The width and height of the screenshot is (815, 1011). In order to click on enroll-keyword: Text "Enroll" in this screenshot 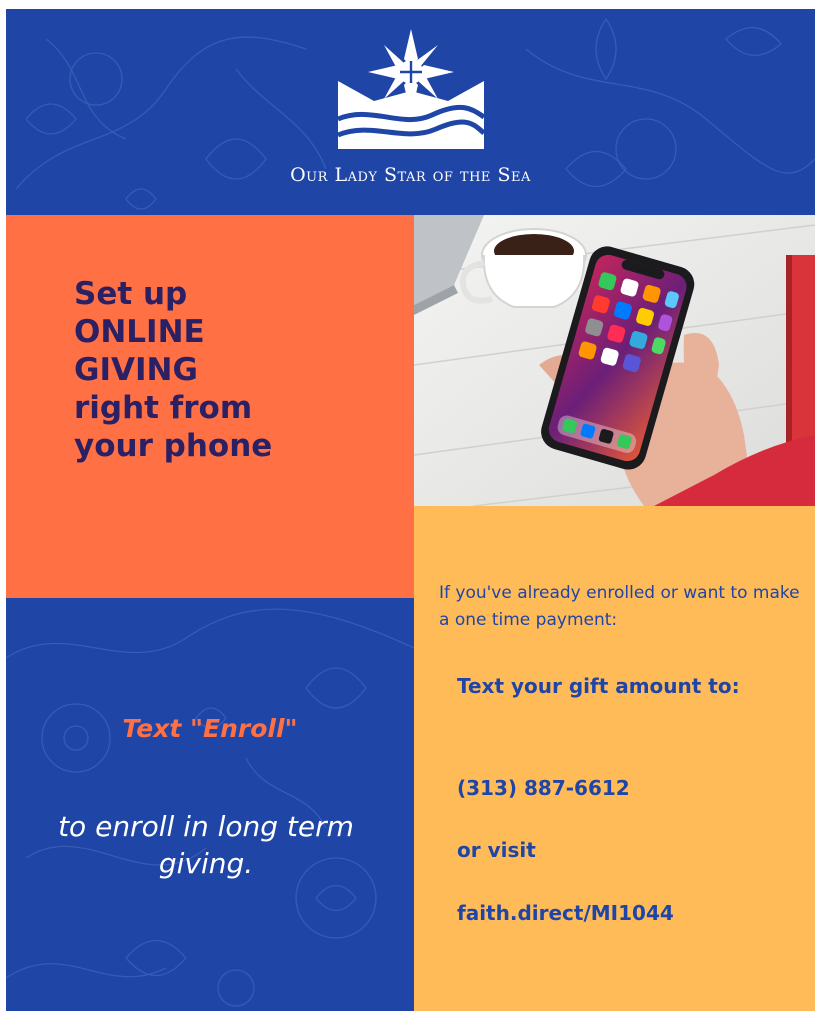, I will do `click(210, 728)`.